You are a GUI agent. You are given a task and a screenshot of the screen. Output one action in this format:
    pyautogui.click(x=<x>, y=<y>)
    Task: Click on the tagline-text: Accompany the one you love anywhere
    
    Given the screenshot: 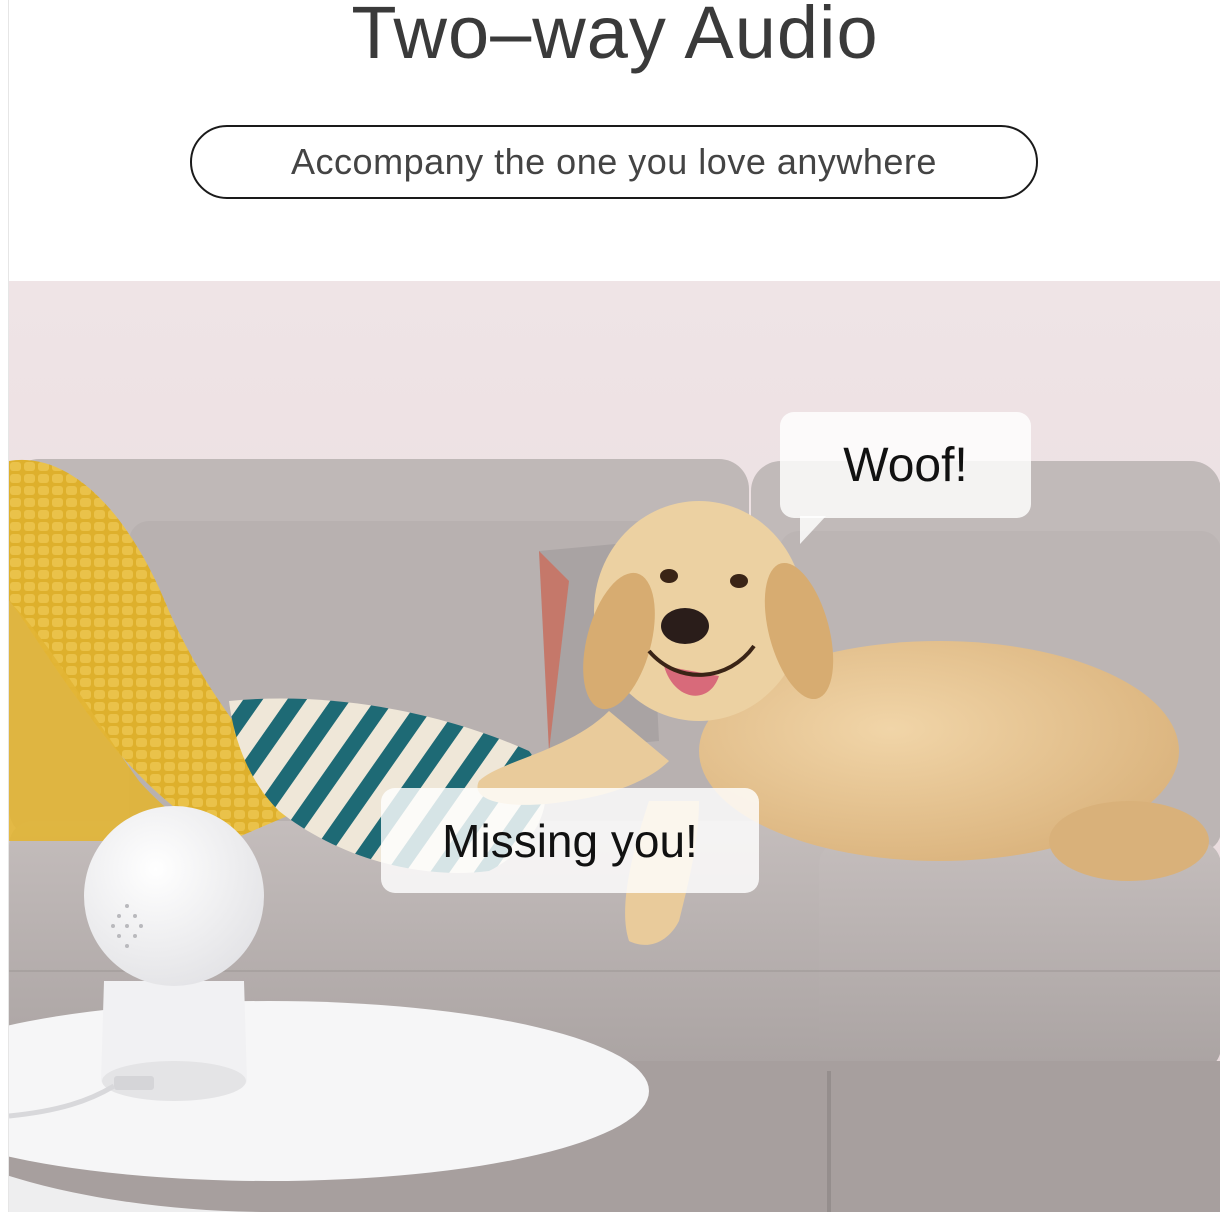 What is the action you would take?
    pyautogui.click(x=614, y=161)
    